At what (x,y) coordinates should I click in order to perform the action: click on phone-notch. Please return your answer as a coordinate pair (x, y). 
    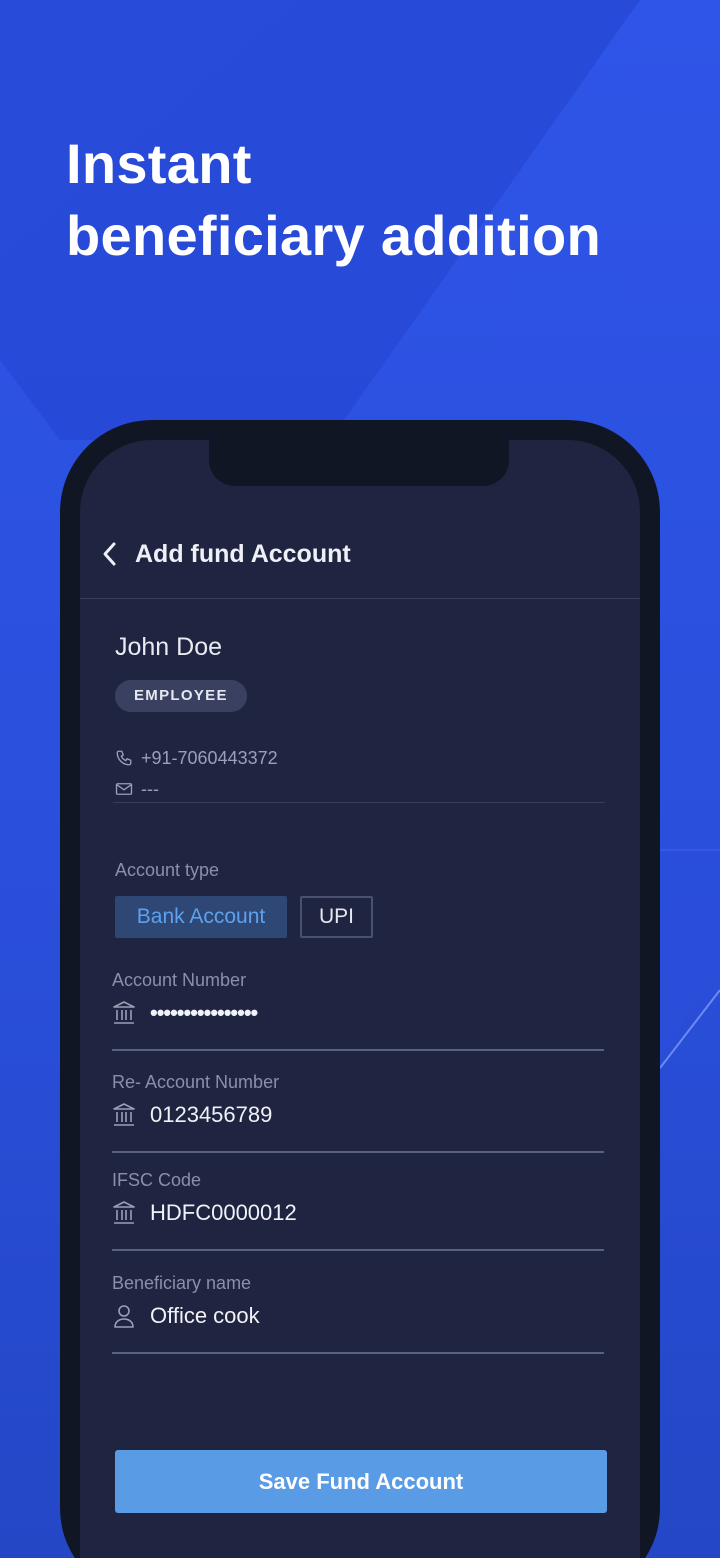
    Looking at the image, I should click on (359, 463).